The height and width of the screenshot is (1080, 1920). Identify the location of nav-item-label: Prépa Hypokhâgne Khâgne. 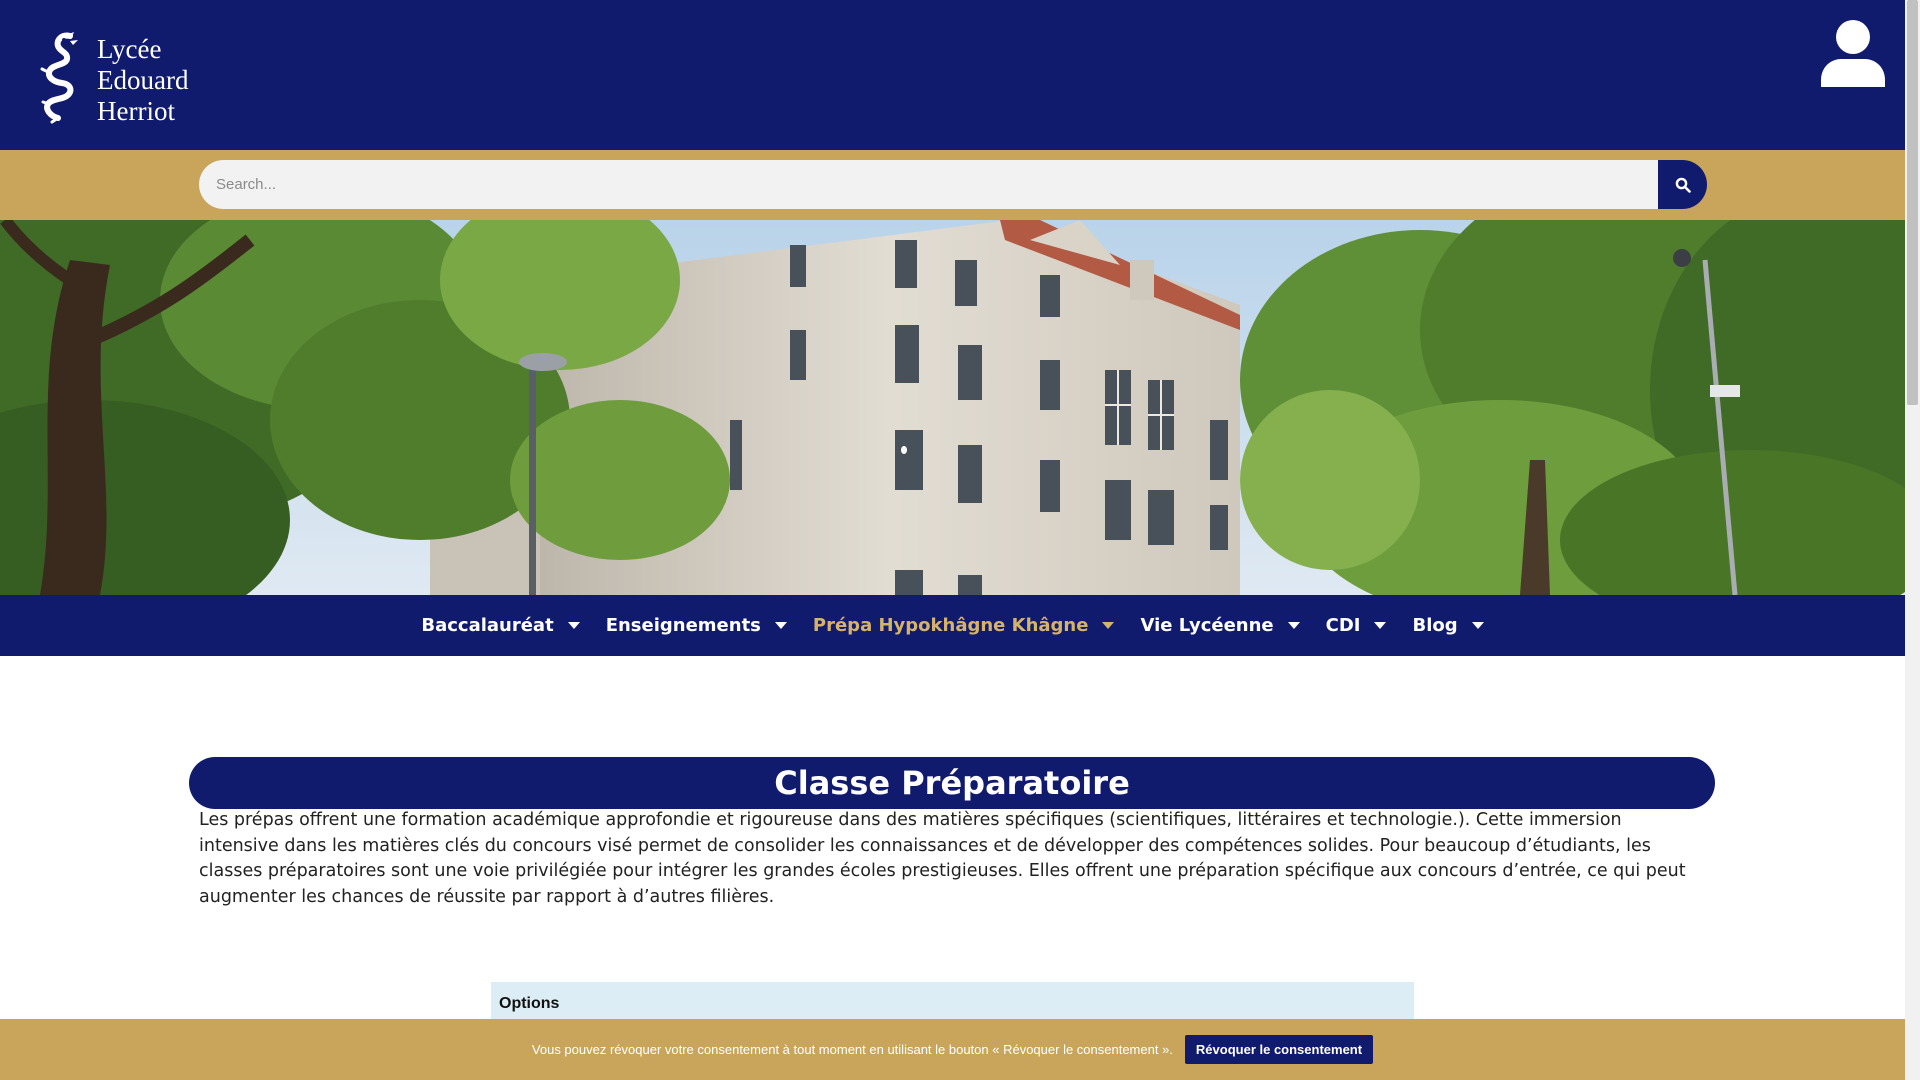
(950, 625).